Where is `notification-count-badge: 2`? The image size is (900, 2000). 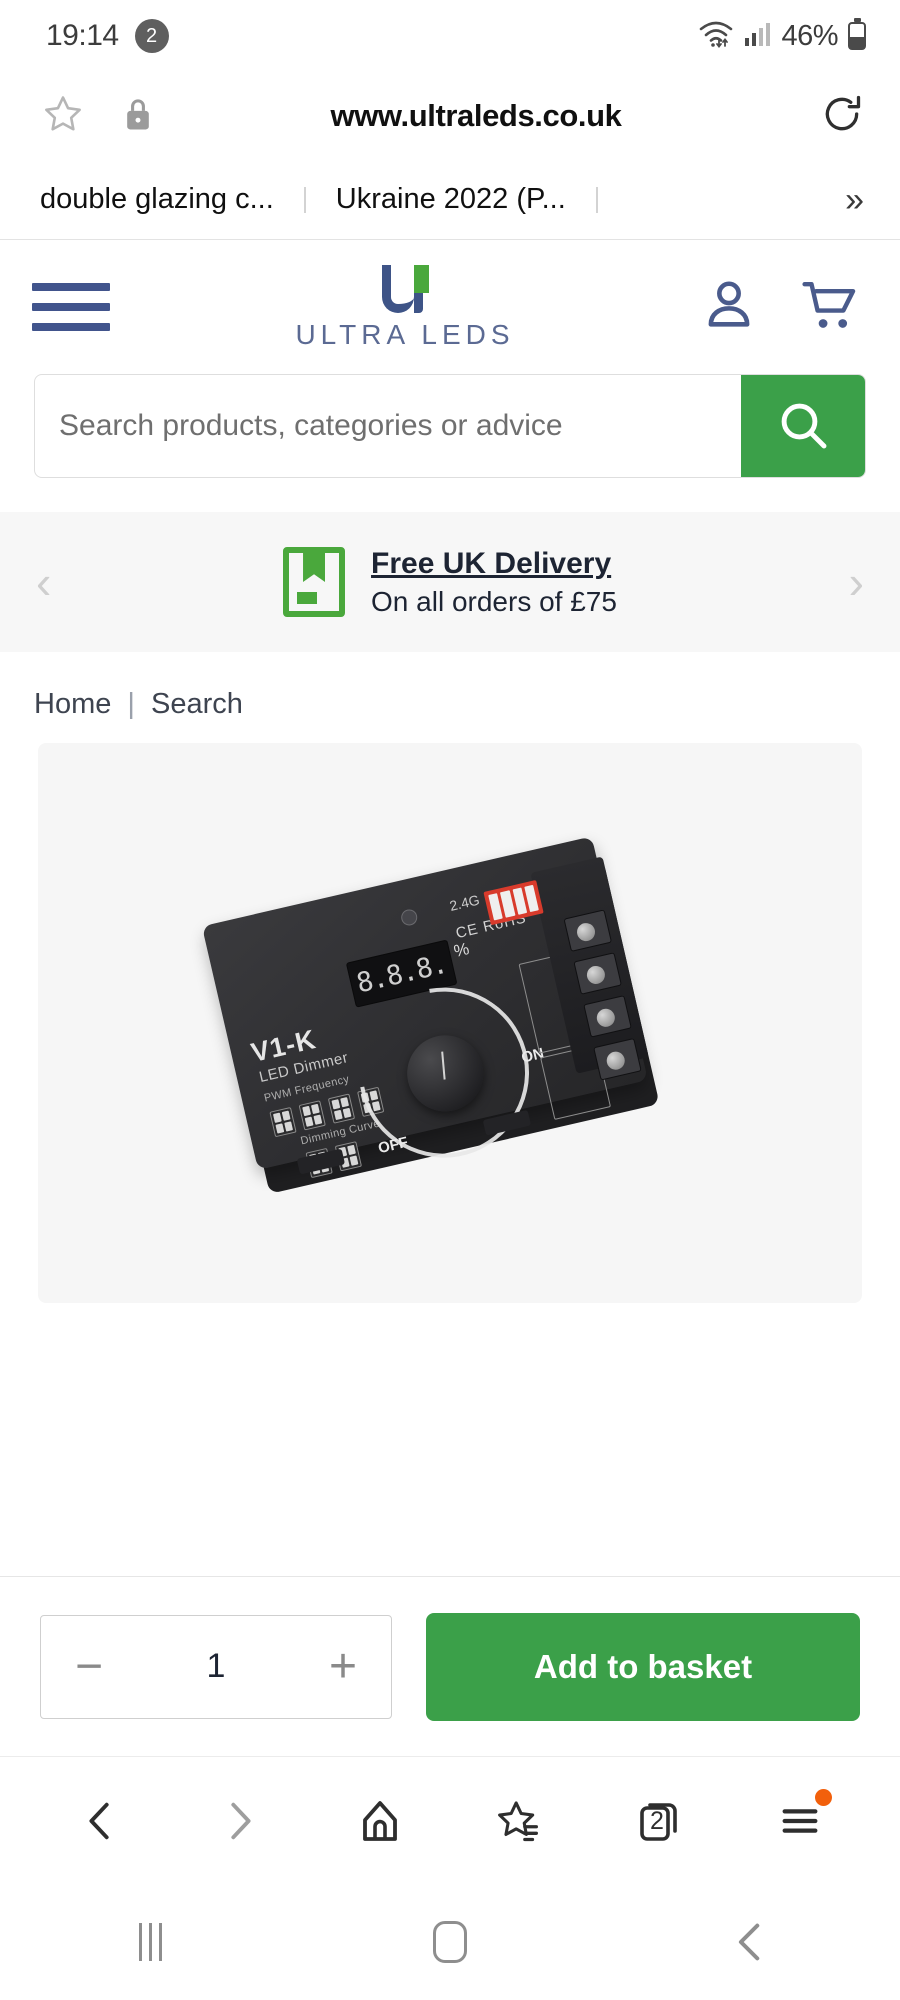
notification-count-badge: 2 is located at coordinates (151, 36).